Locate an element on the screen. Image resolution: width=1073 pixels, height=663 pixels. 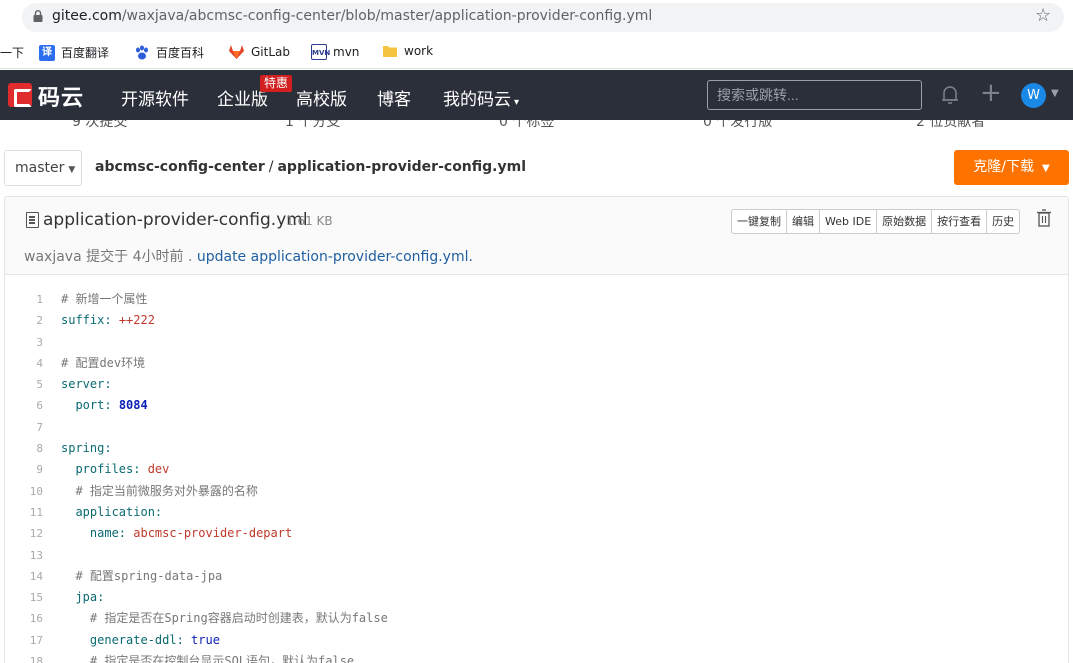
nav-education: 高校版 is located at coordinates (321, 97).